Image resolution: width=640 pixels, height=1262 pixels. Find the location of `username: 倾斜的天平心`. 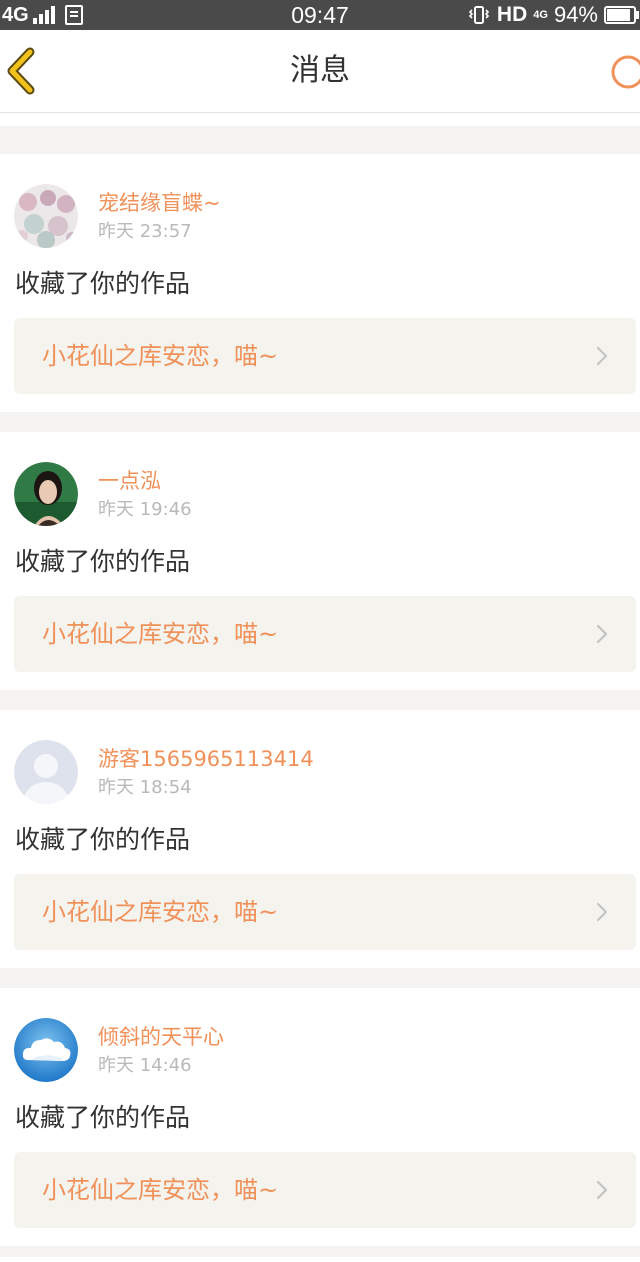

username: 倾斜的天平心 is located at coordinates (161, 1037).